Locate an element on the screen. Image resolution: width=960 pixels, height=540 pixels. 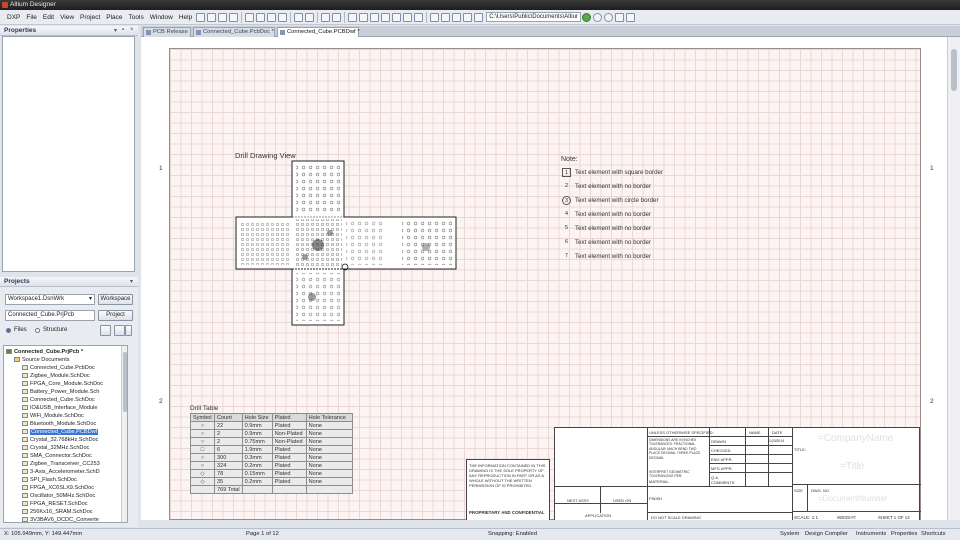
new-sheet-icon is located at coordinates (353, 17).